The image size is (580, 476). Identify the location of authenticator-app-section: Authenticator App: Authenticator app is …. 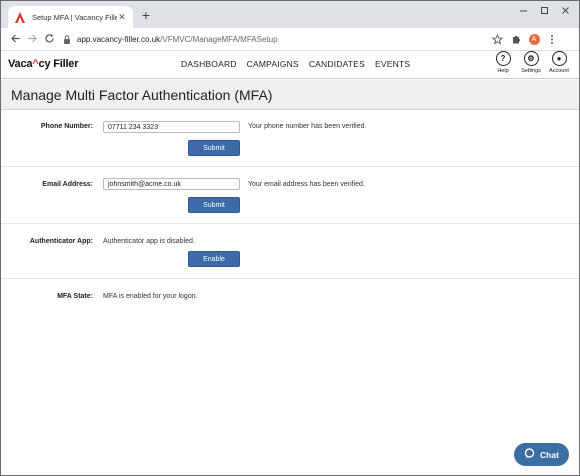
(290, 251).